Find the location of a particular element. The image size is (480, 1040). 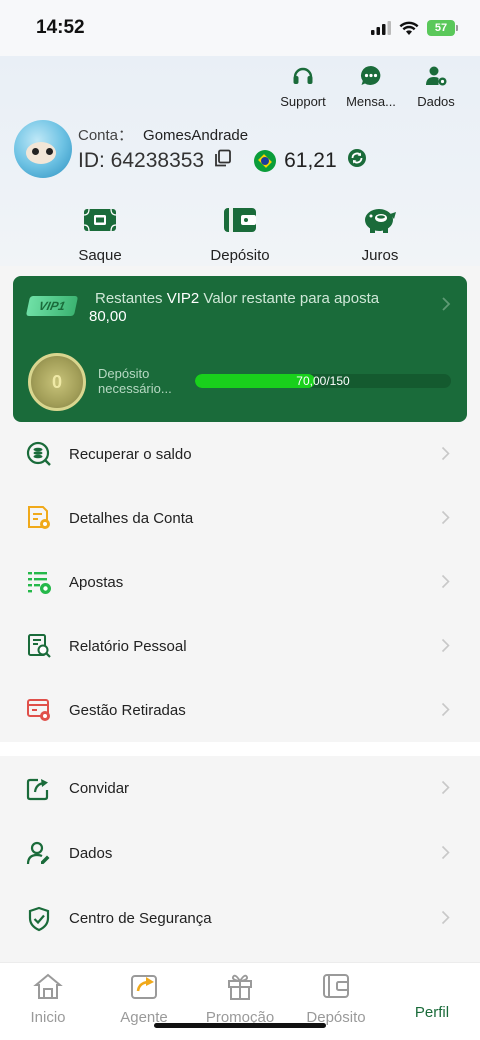

vip-badge: VIP1 is located at coordinates (52, 306).